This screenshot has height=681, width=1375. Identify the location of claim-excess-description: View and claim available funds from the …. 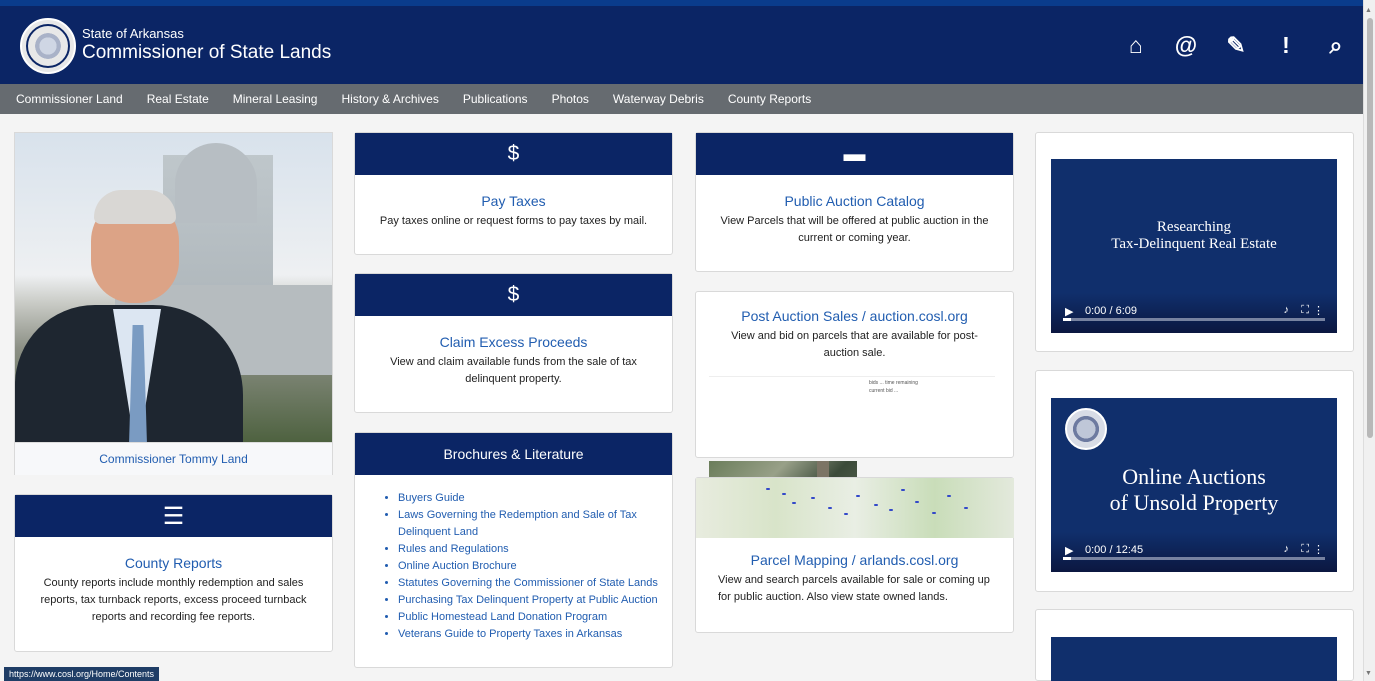
(513, 370).